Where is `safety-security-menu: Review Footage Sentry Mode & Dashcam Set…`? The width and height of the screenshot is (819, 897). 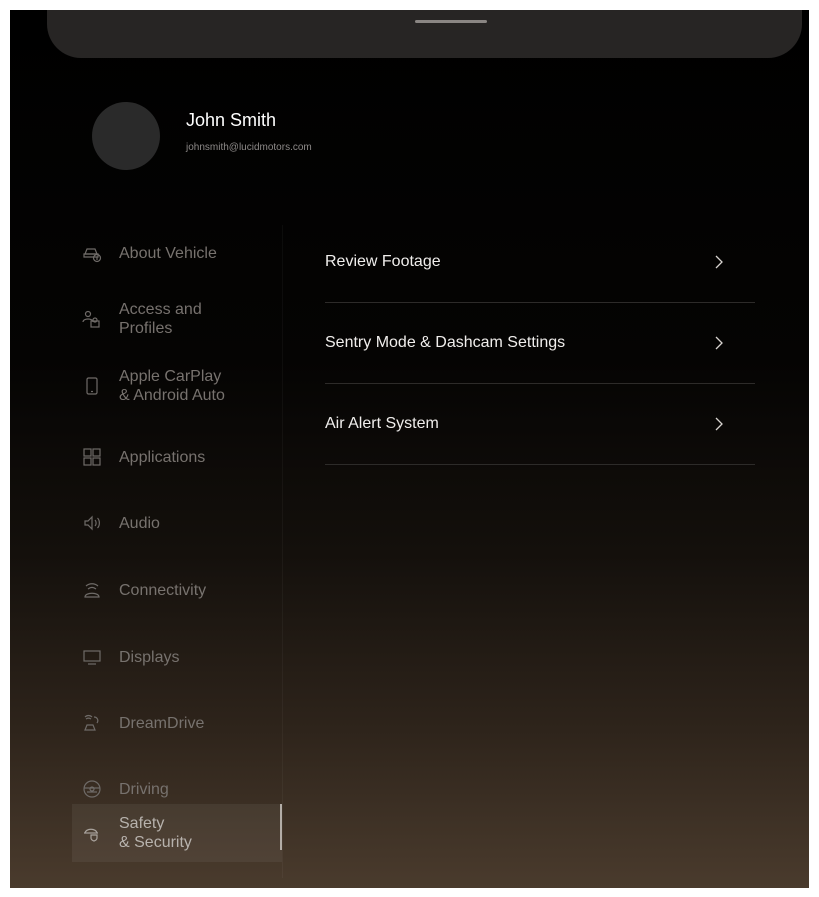 safety-security-menu: Review Footage Sentry Mode & Dashcam Set… is located at coordinates (540, 343).